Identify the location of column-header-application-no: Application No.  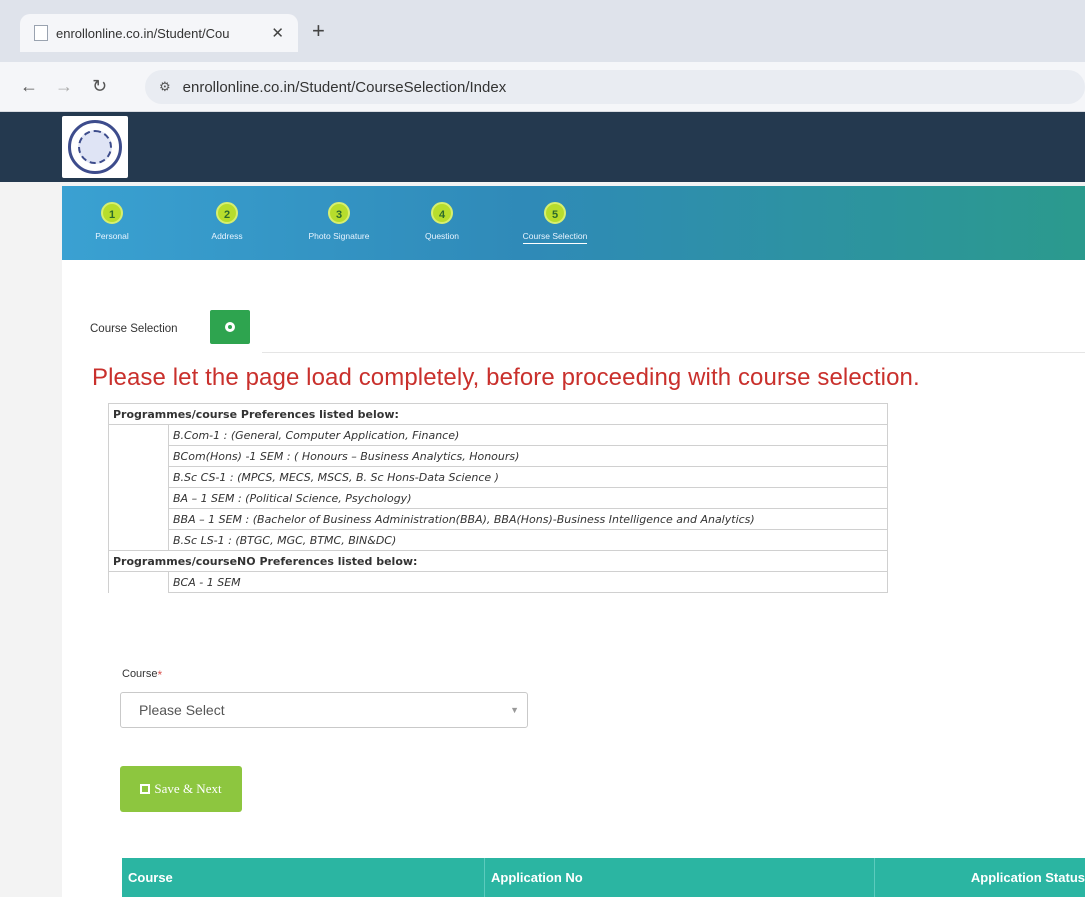
(680, 877).